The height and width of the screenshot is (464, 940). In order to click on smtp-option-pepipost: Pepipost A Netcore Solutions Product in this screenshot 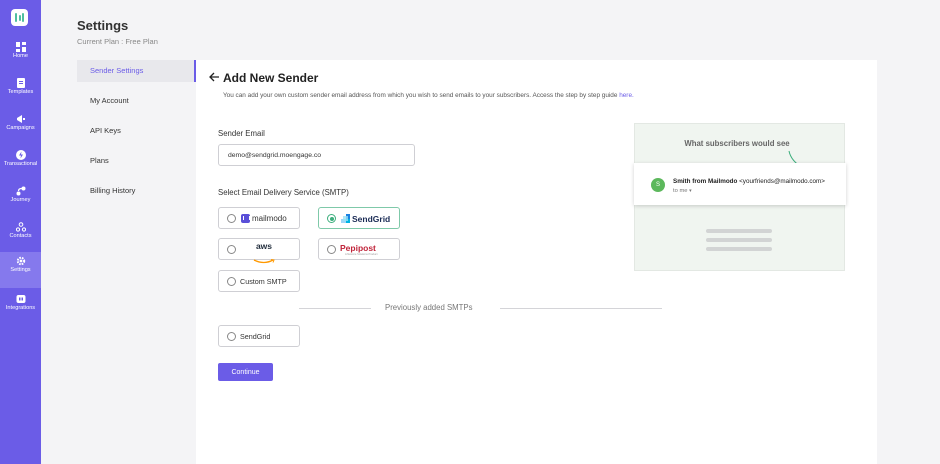, I will do `click(359, 249)`.